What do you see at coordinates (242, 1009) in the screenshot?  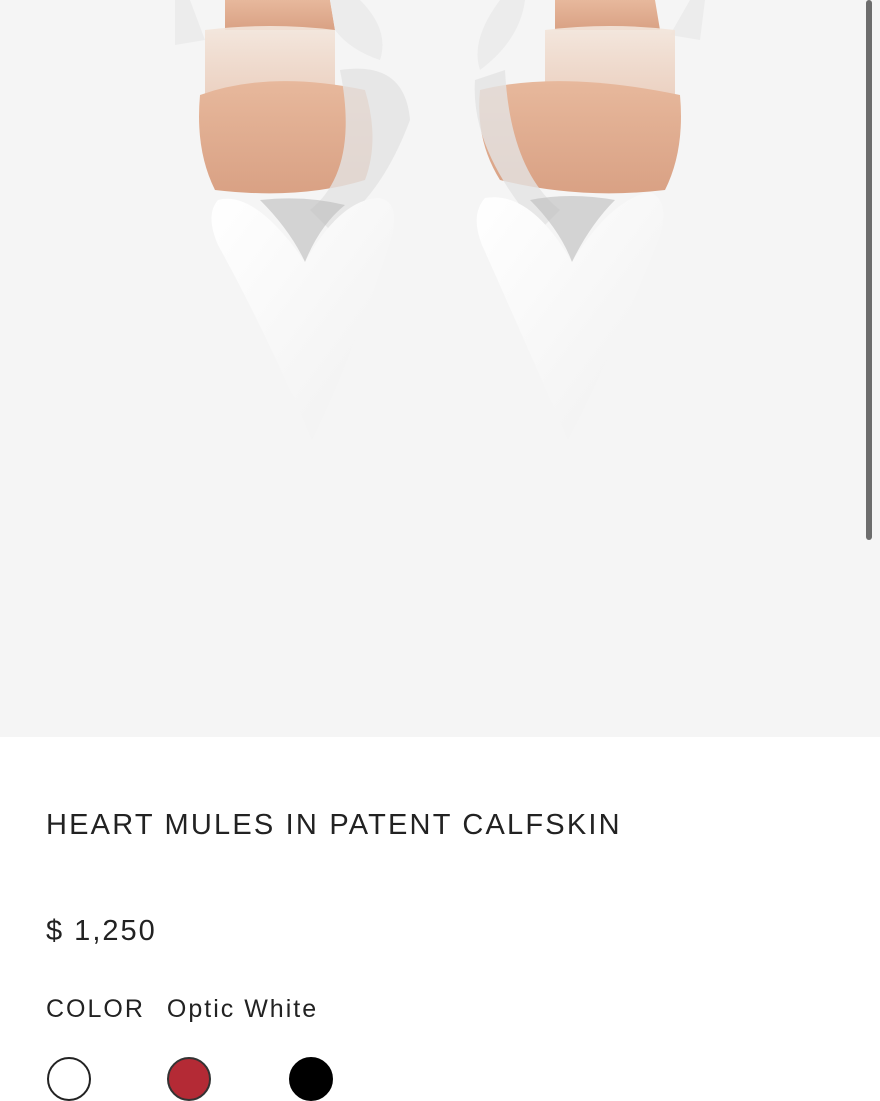 I see `color-value: Optic White` at bounding box center [242, 1009].